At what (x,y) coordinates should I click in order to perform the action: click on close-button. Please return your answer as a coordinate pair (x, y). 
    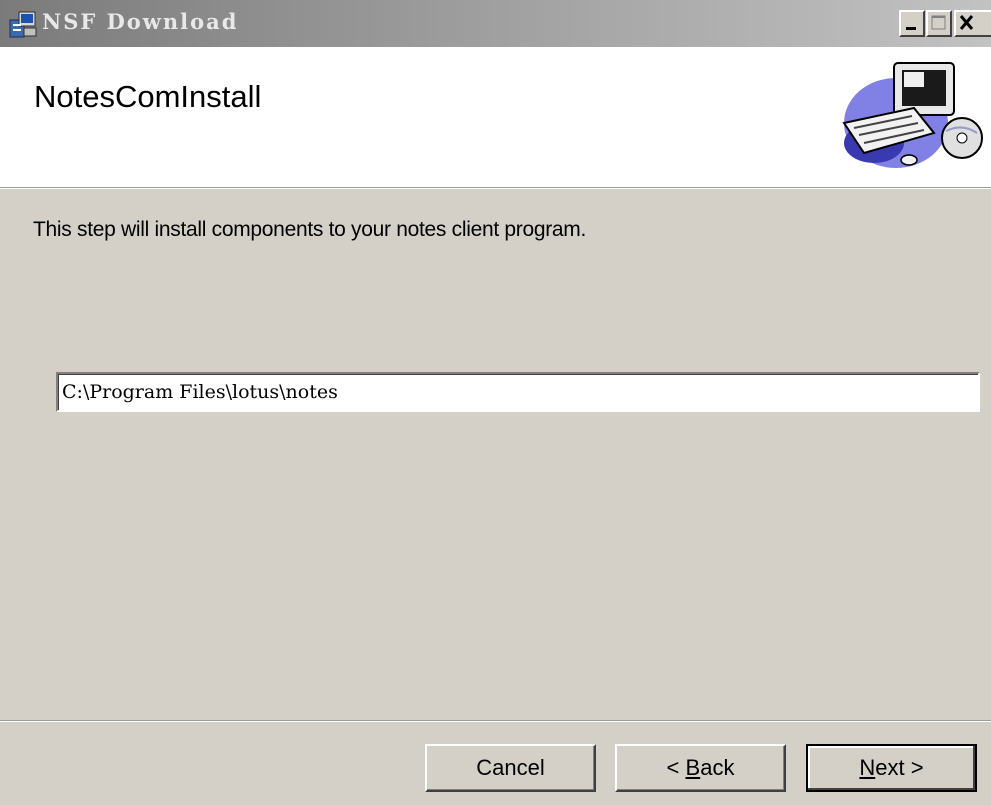
    Looking at the image, I should click on (972, 23).